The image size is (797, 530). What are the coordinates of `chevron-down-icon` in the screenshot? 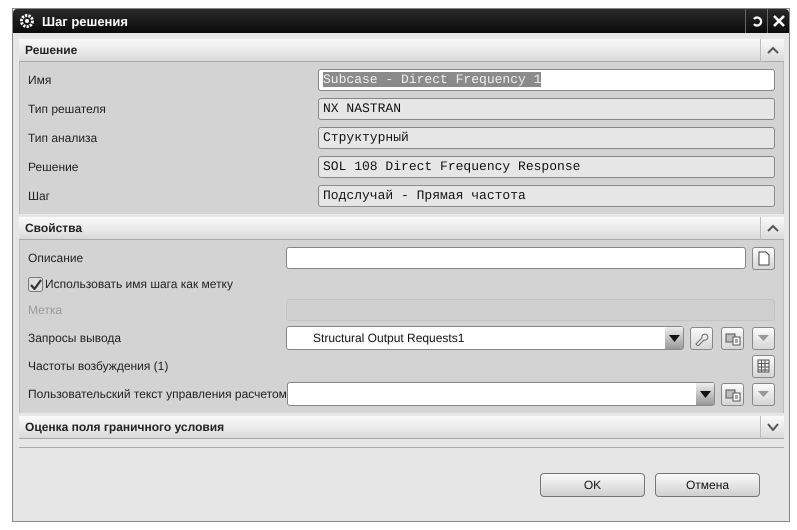 It's located at (772, 427).